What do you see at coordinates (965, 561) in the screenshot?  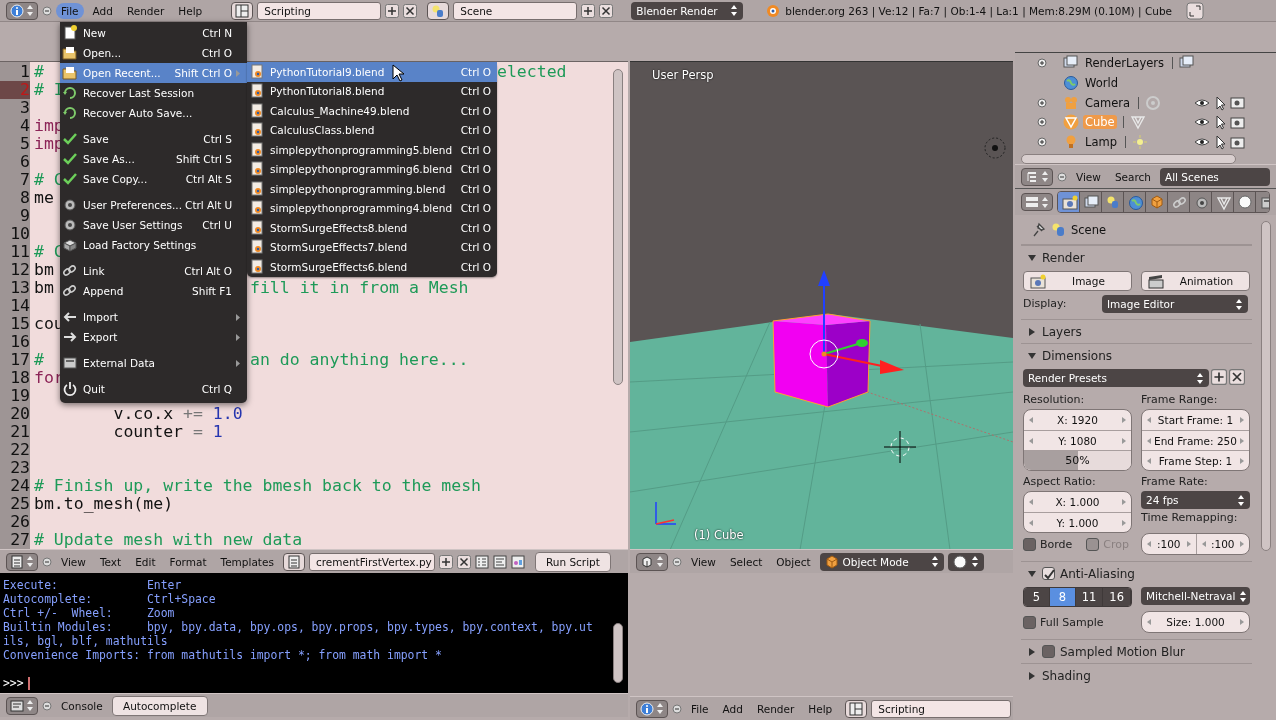 I see `shading-dropdown` at bounding box center [965, 561].